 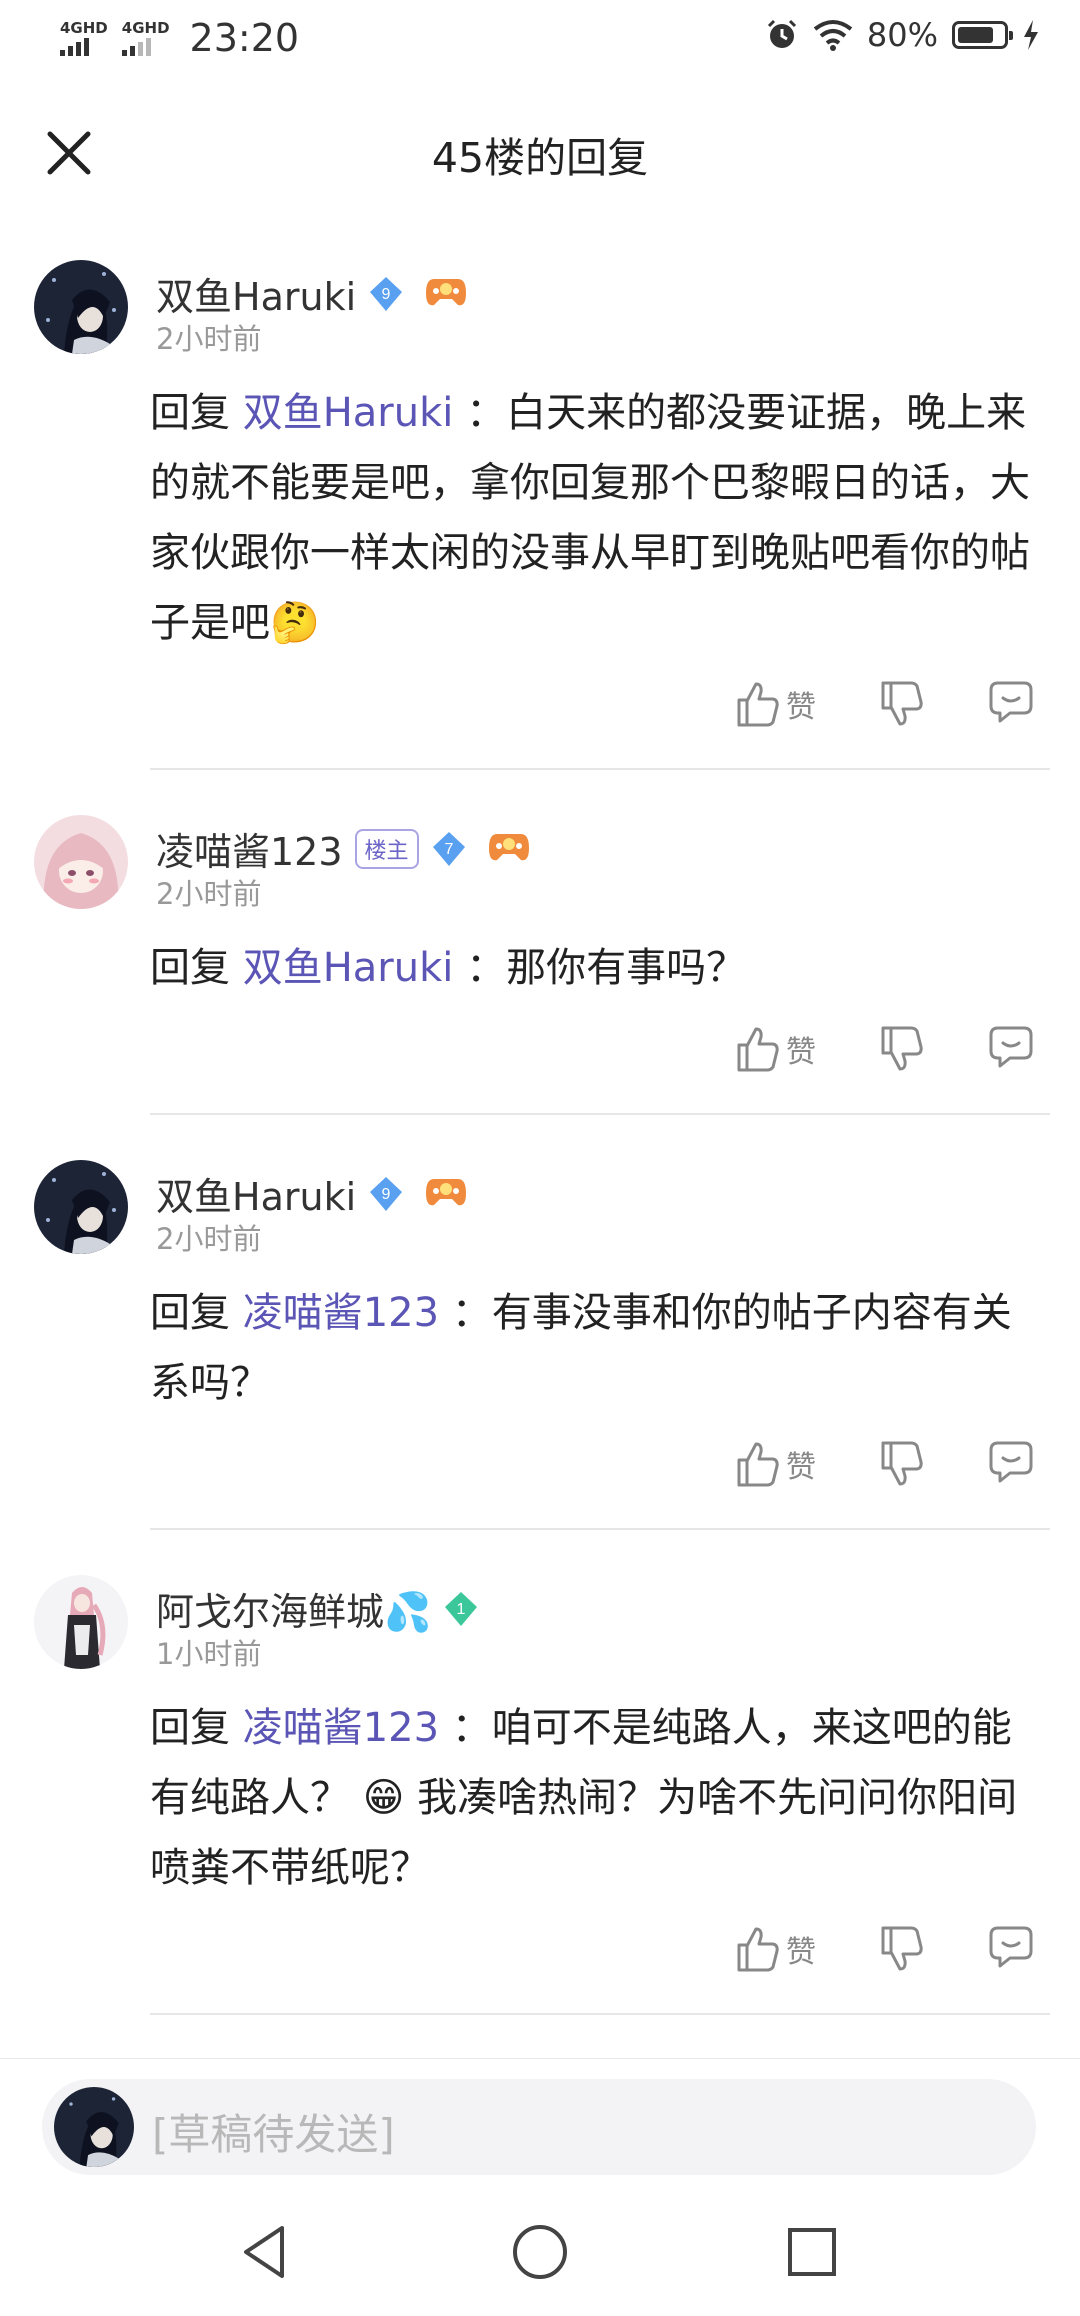 I want to click on comment-body: ：那你有事吗？, so click(x=606, y=968).